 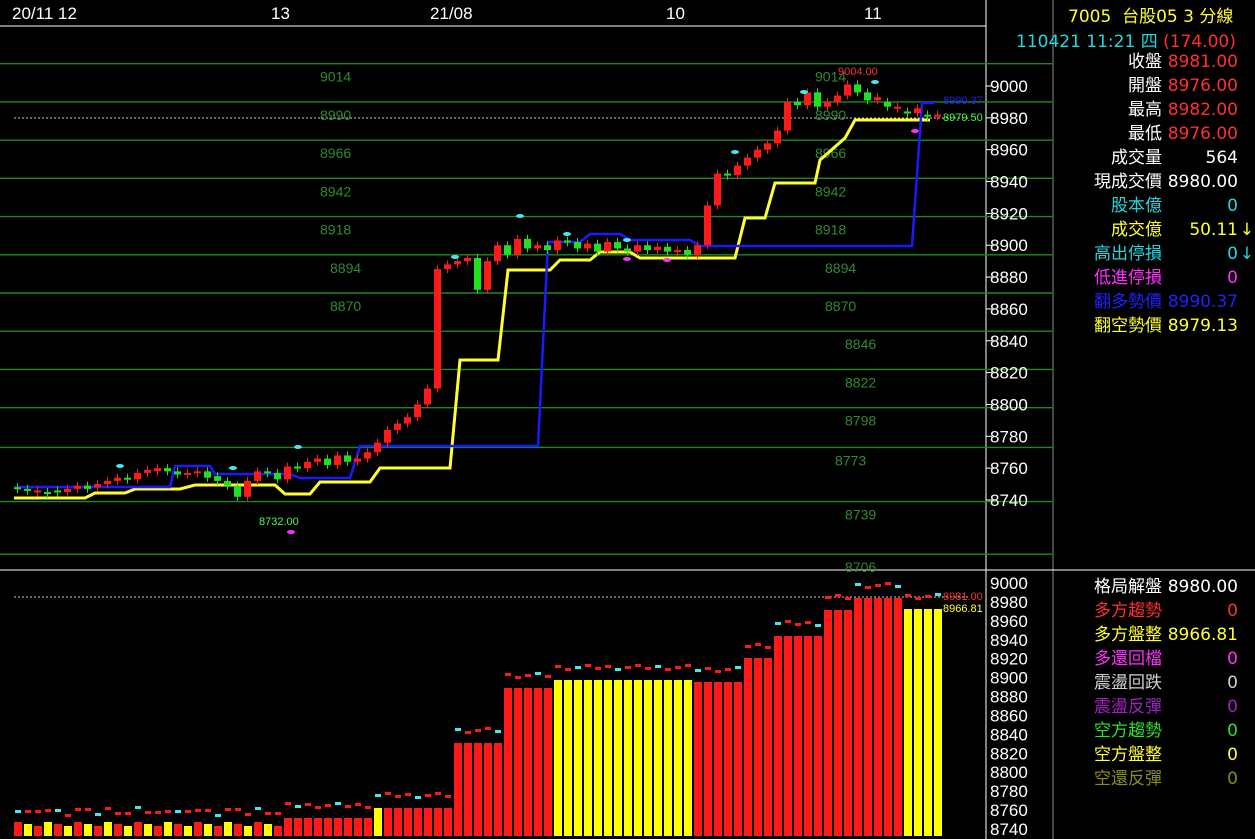 I want to click on row-value: 8981.00, so click(x=1202, y=62).